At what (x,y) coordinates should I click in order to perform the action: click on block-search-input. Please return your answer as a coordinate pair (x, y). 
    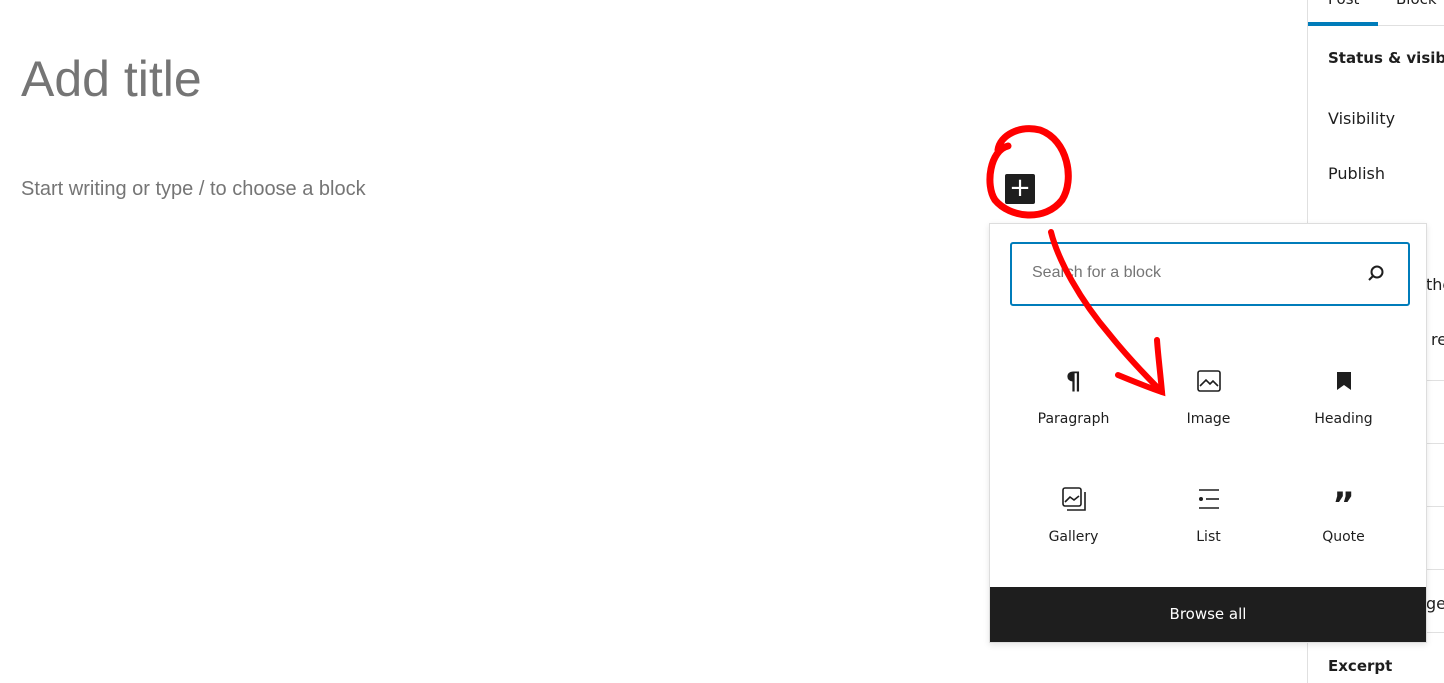
    Looking at the image, I should click on (1192, 273).